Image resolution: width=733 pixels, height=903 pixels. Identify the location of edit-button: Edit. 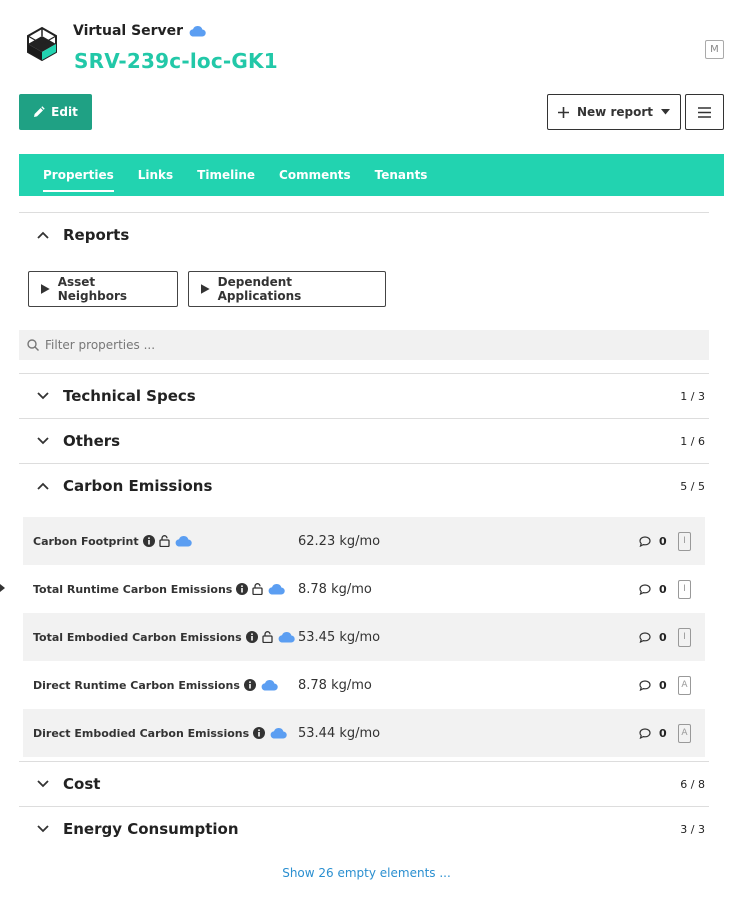
(55, 112).